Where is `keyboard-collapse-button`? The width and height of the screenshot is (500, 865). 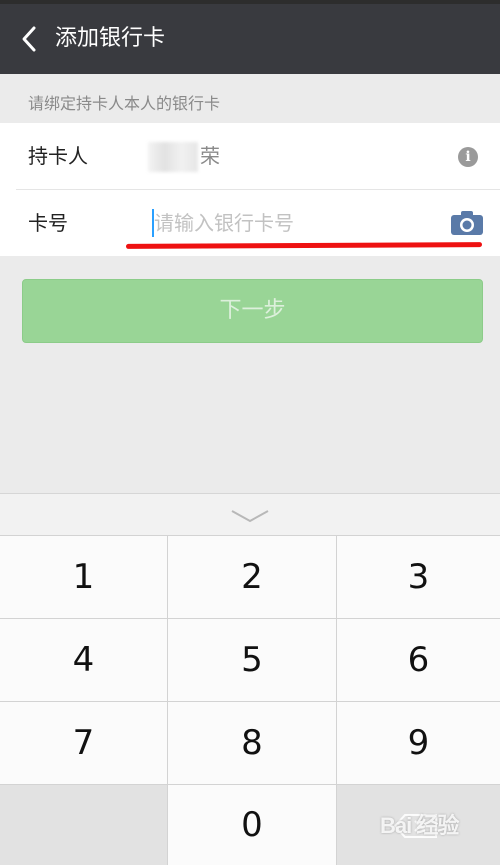 keyboard-collapse-button is located at coordinates (250, 516).